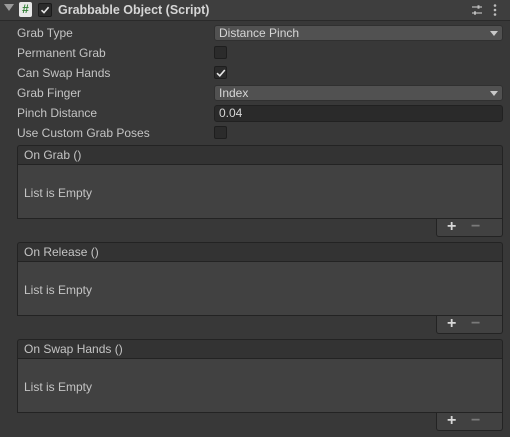 The height and width of the screenshot is (437, 510). I want to click on permanent-grab-label: Permanent Grab, so click(61, 53).